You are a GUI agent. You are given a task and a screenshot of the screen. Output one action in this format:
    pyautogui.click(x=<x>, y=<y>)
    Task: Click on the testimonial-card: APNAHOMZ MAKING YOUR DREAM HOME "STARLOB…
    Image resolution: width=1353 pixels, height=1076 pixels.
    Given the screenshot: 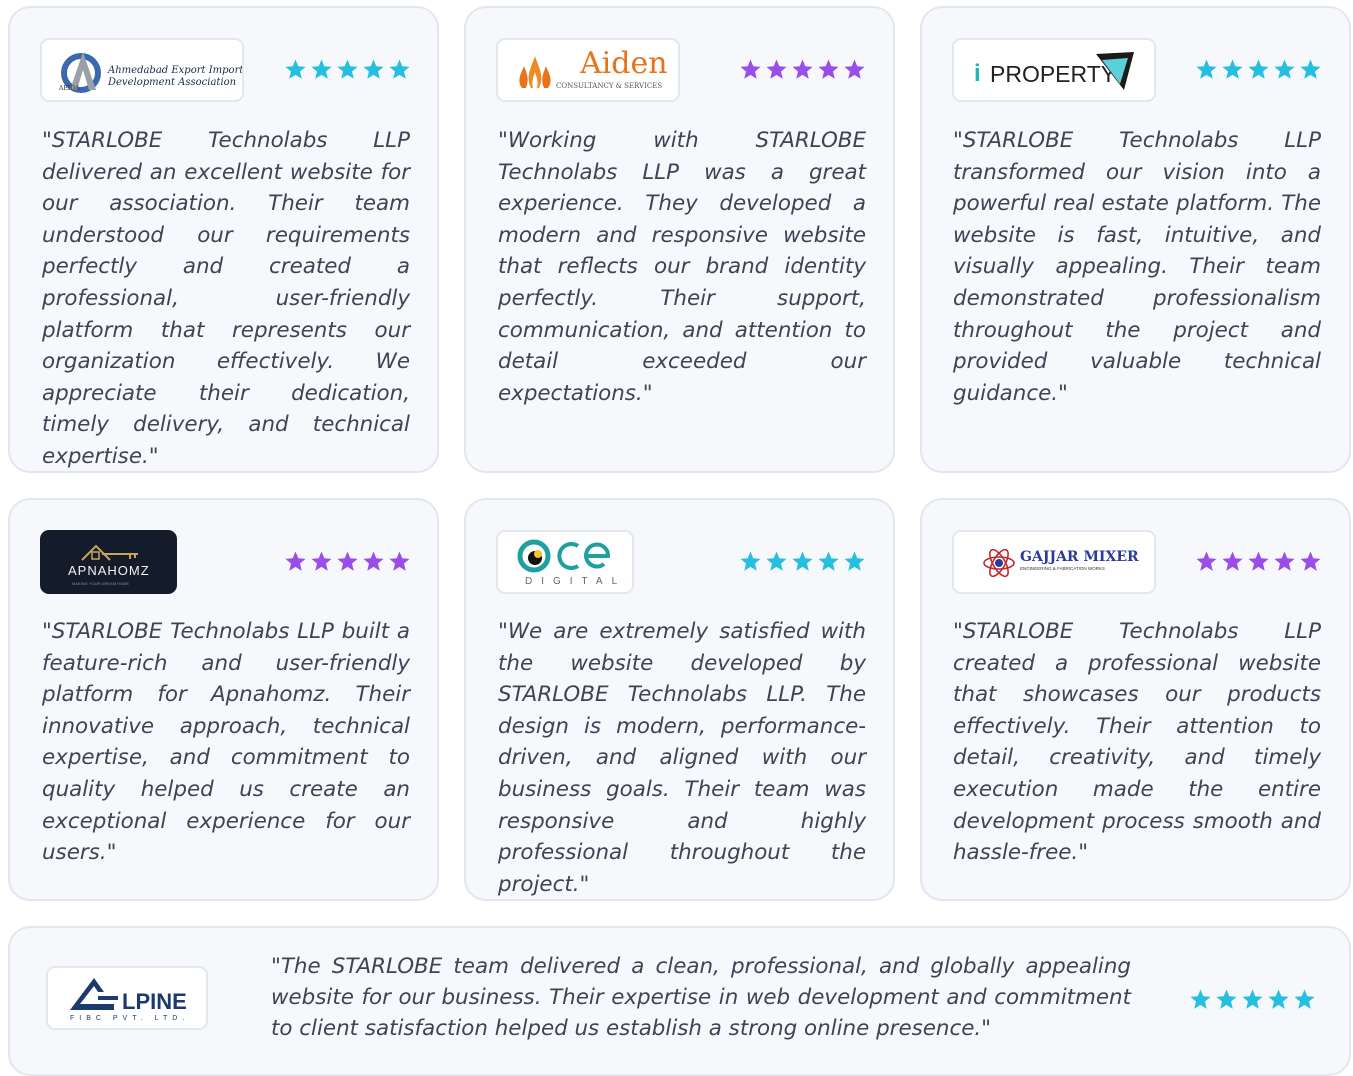 What is the action you would take?
    pyautogui.click(x=223, y=699)
    